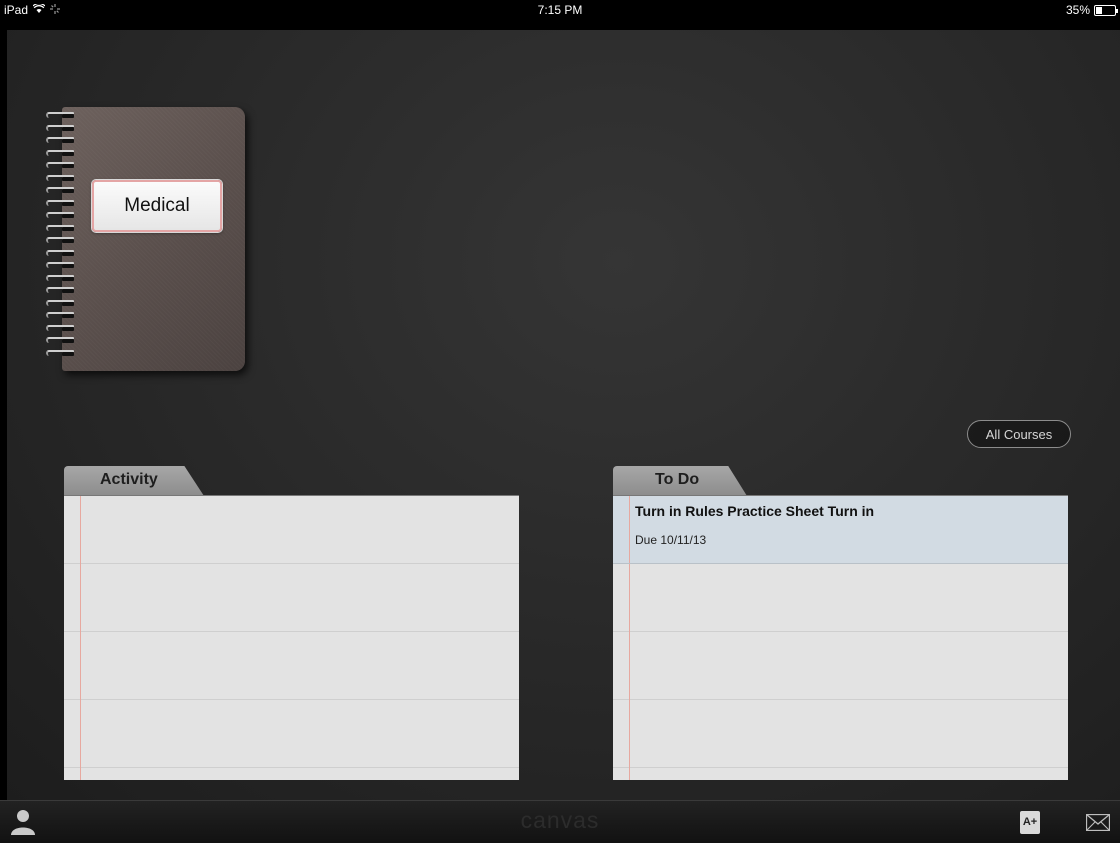 This screenshot has height=843, width=1120. Describe the element at coordinates (1077, 10) in the screenshot. I see `battery-percent: 35%` at that location.